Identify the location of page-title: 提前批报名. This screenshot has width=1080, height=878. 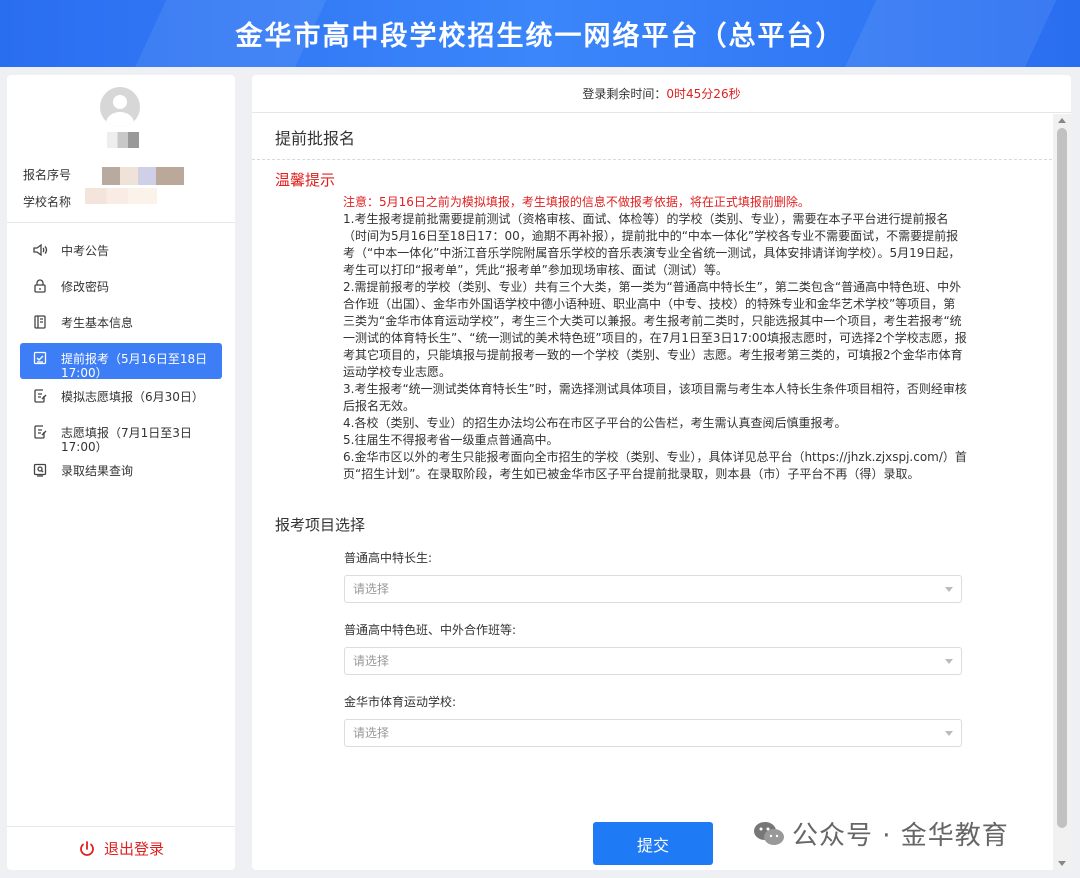
(652, 137).